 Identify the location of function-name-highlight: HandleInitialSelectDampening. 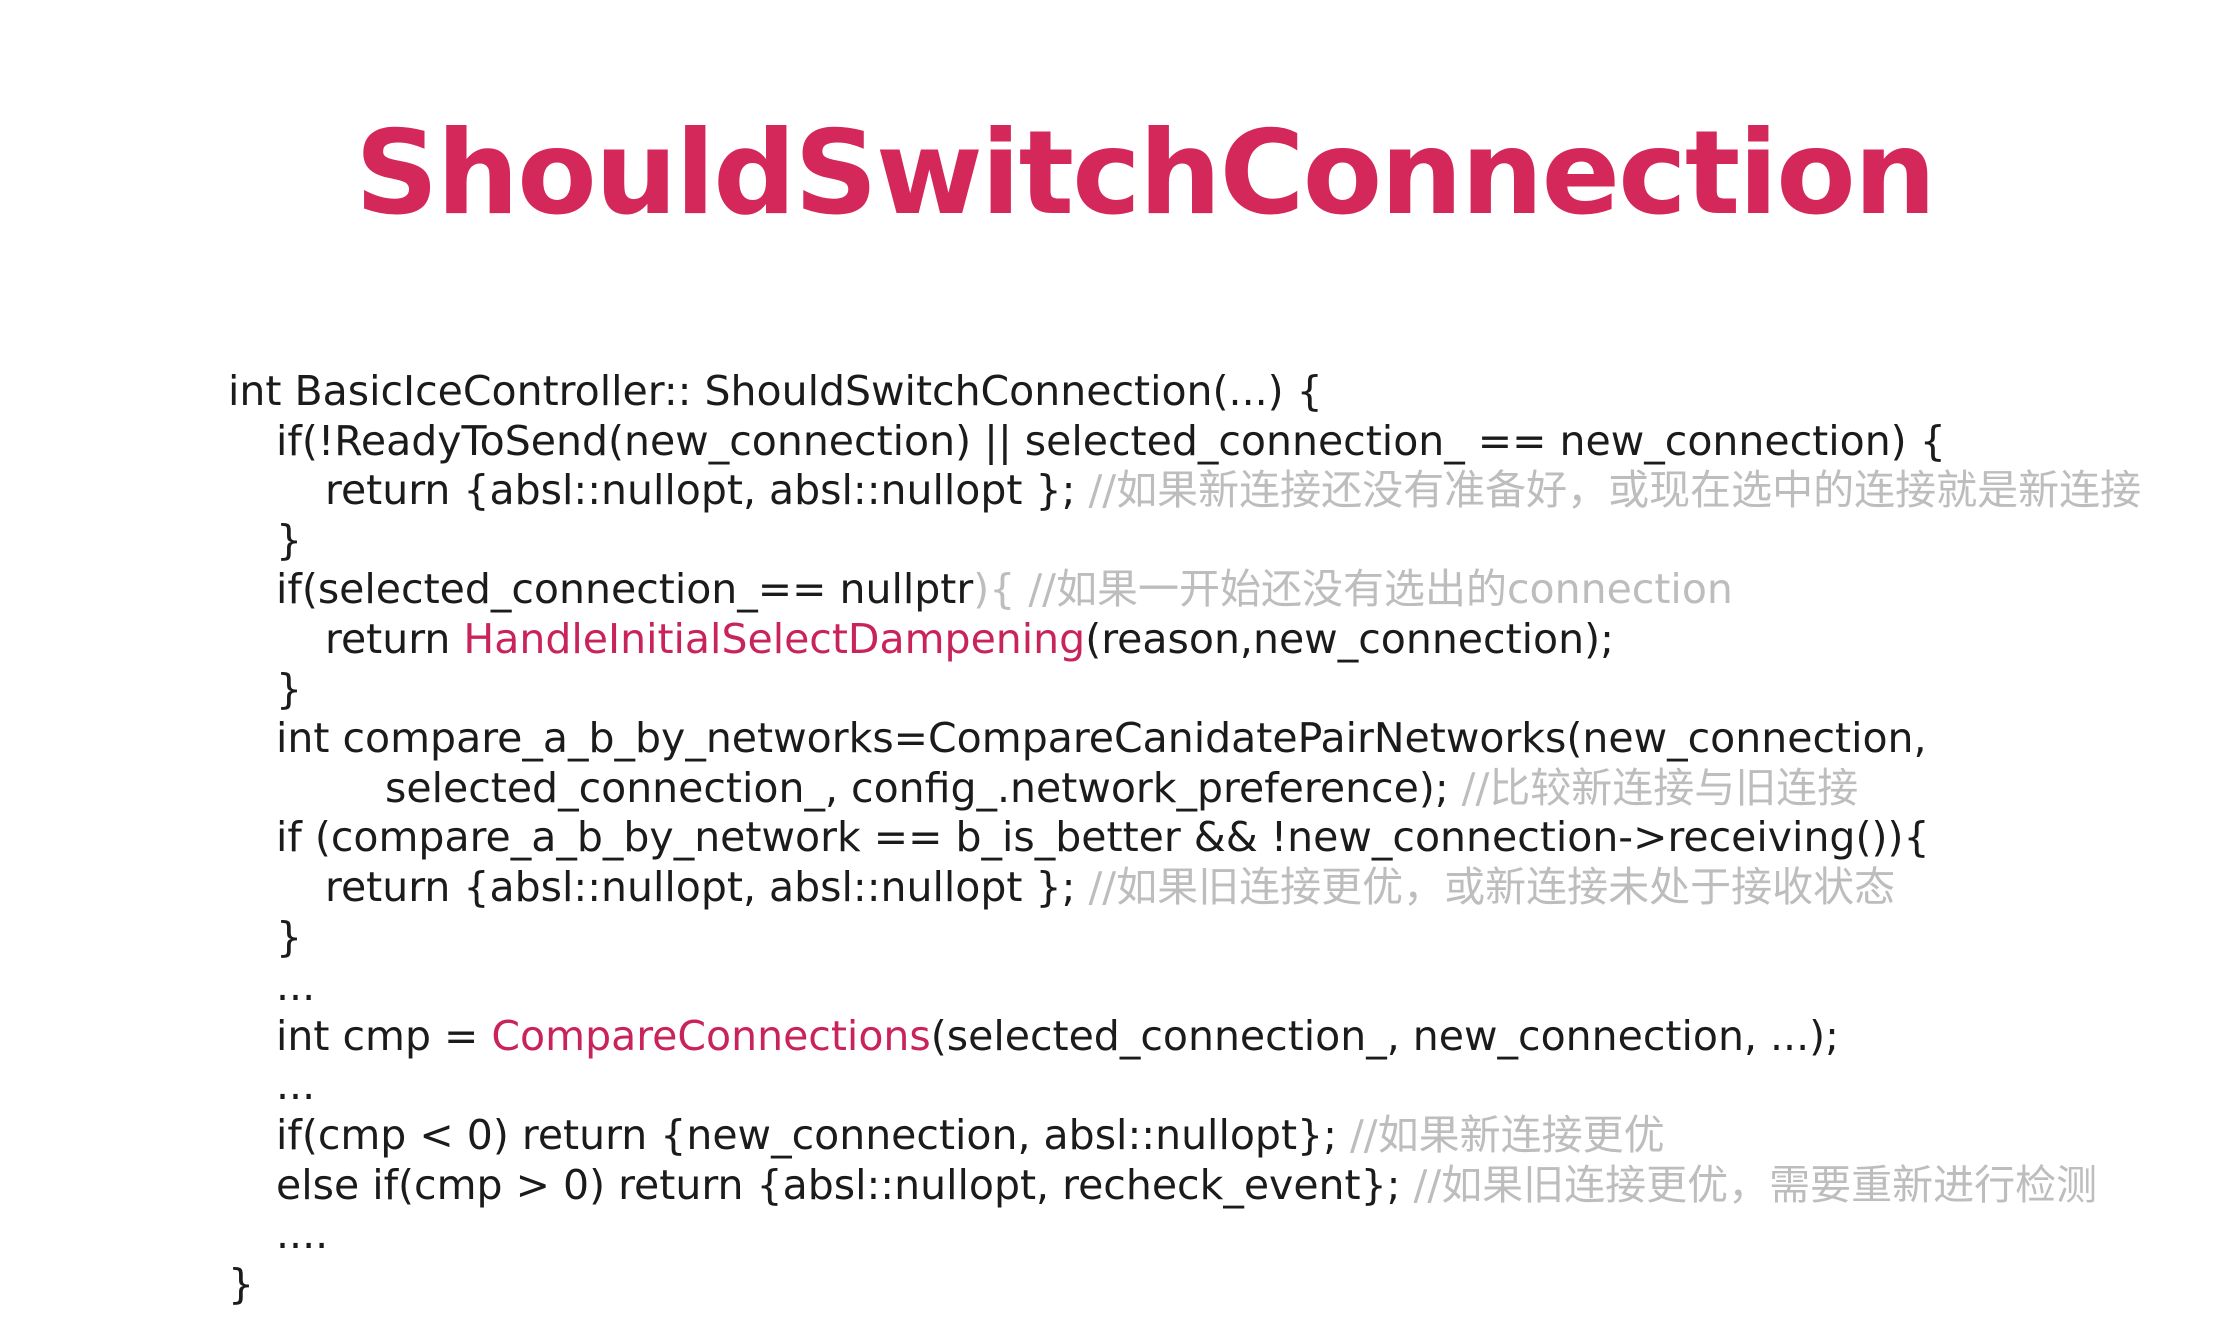
(774, 638).